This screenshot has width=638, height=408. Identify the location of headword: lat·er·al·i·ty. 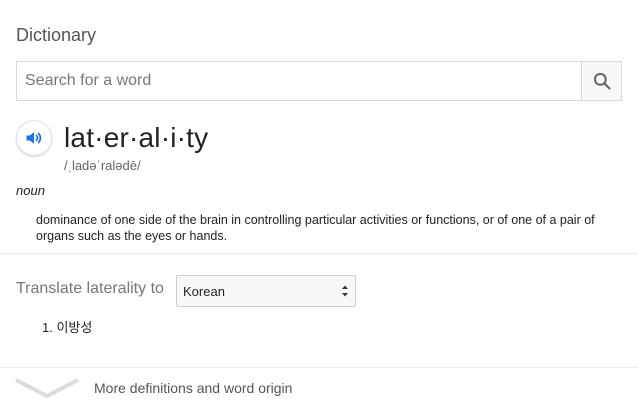
(136, 137).